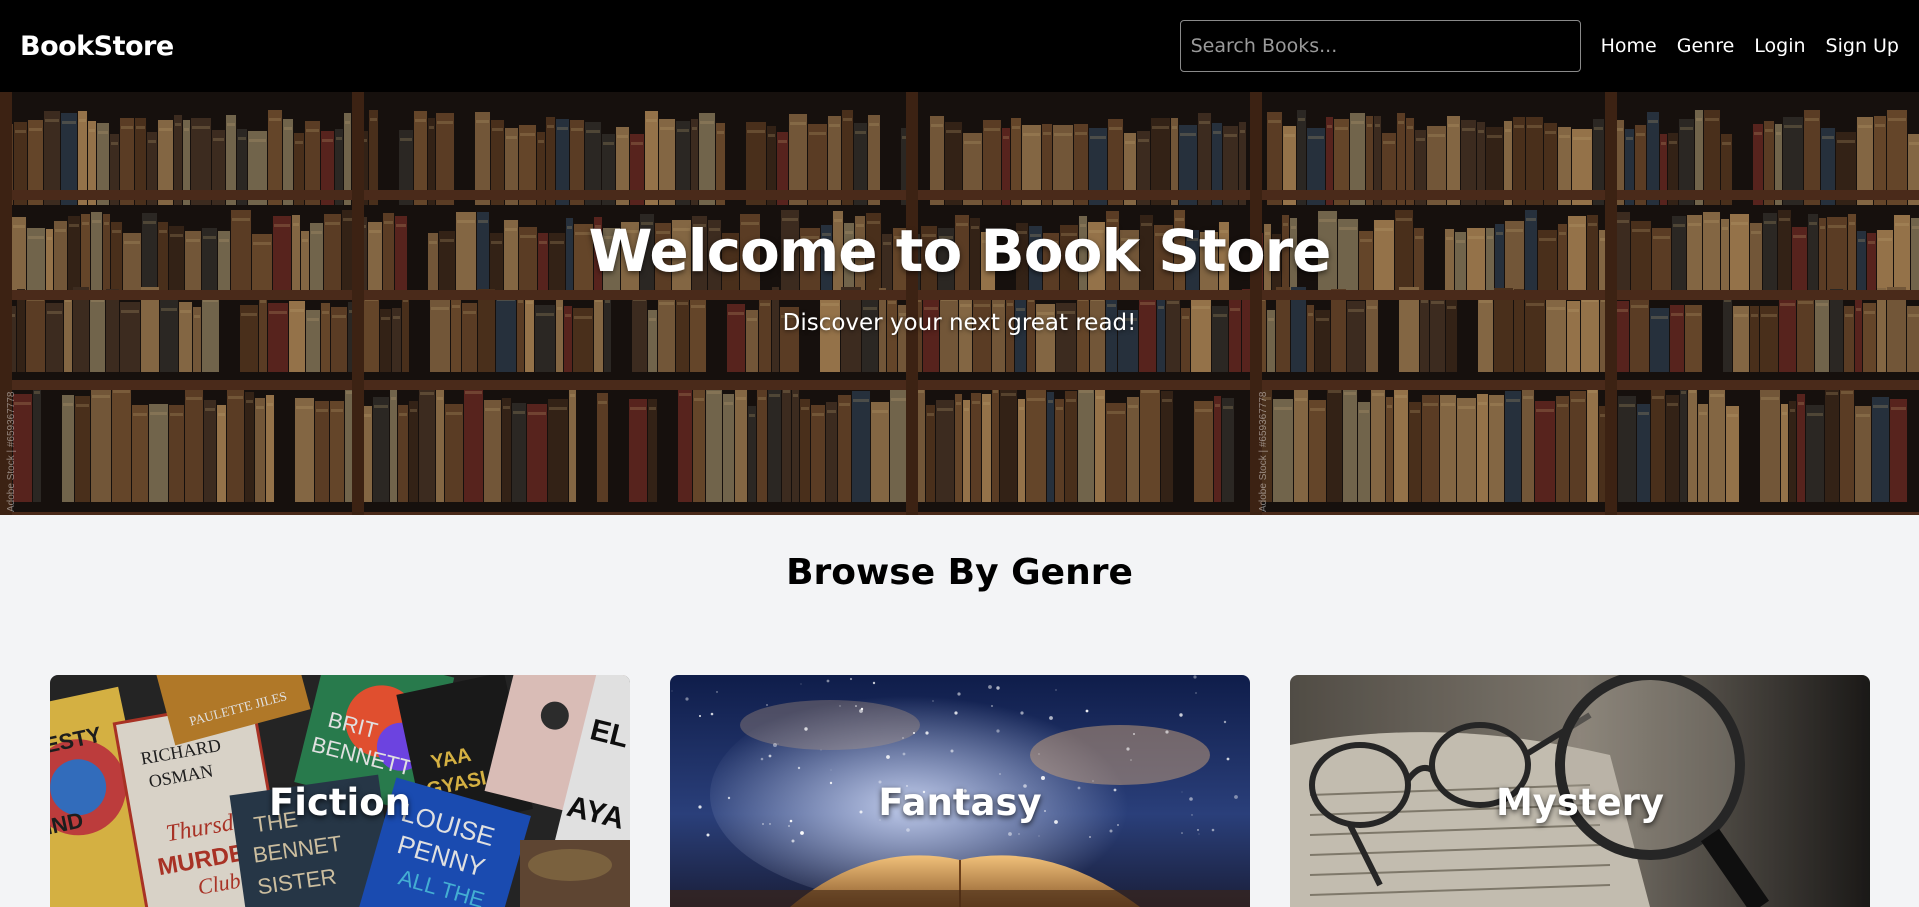  What do you see at coordinates (959, 251) in the screenshot?
I see `hero-title: Welcome to Book Store` at bounding box center [959, 251].